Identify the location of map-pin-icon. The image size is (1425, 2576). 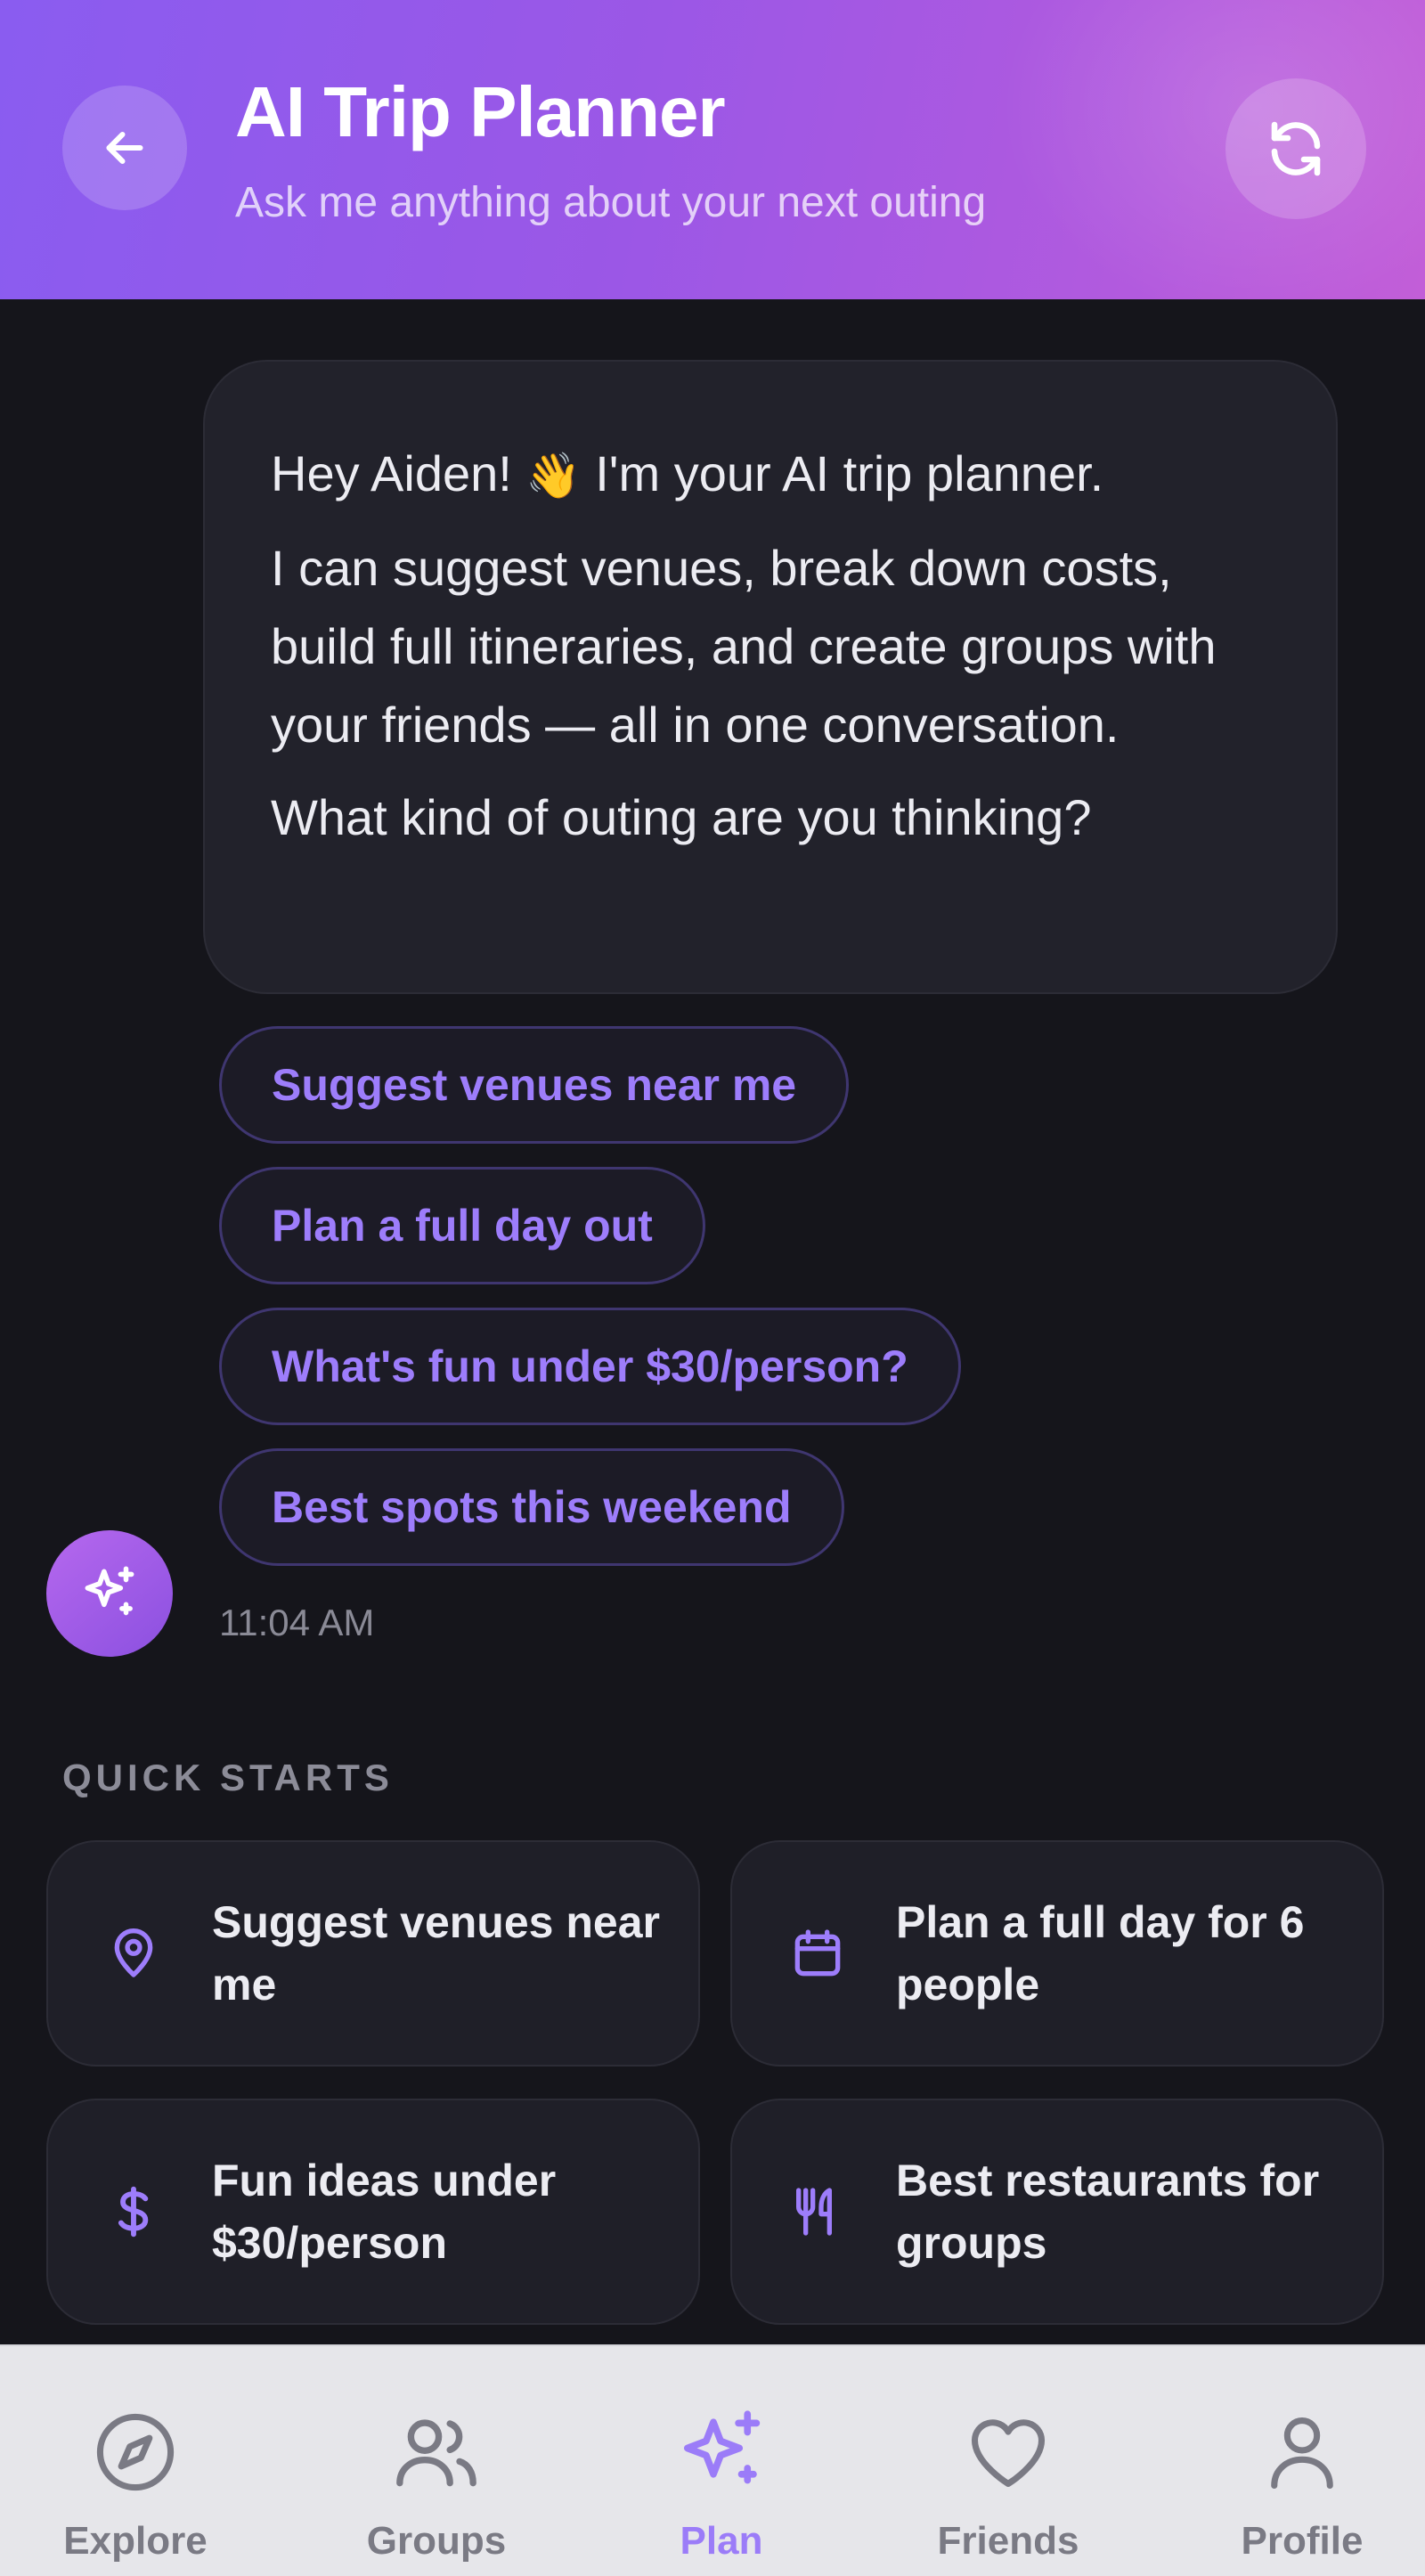
(134, 1953).